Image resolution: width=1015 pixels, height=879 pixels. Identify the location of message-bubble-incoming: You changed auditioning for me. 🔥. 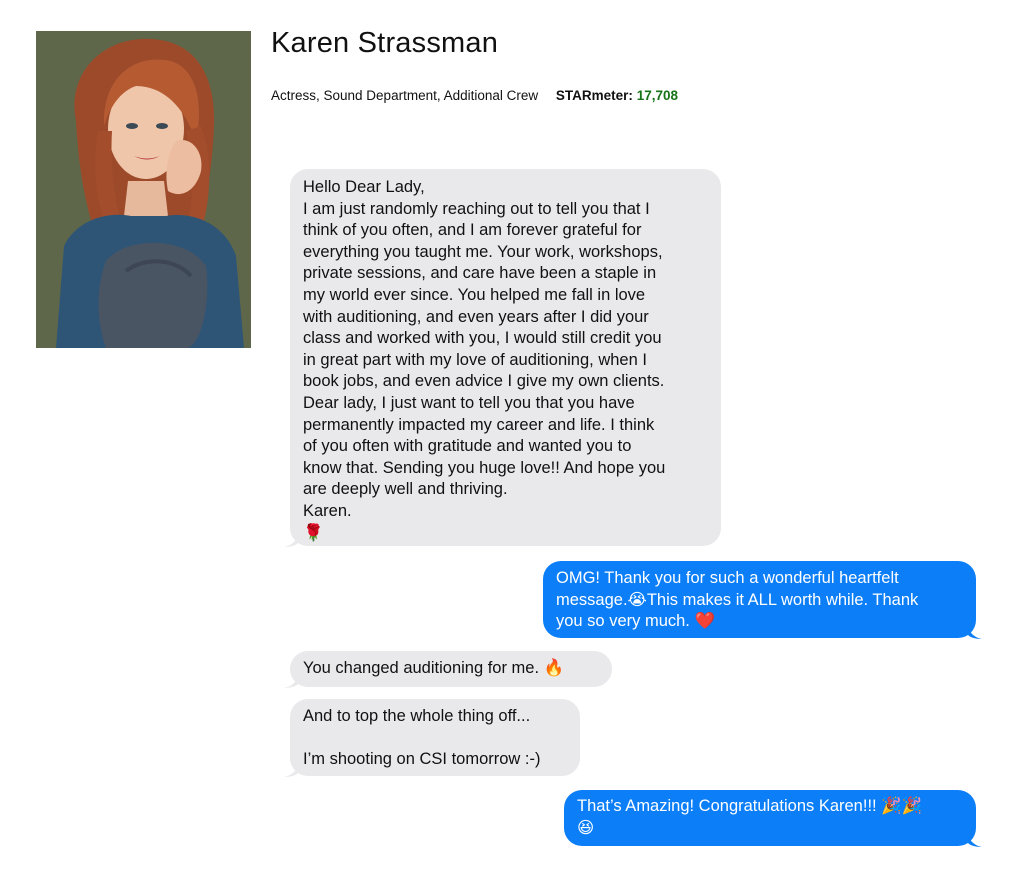
(451, 669).